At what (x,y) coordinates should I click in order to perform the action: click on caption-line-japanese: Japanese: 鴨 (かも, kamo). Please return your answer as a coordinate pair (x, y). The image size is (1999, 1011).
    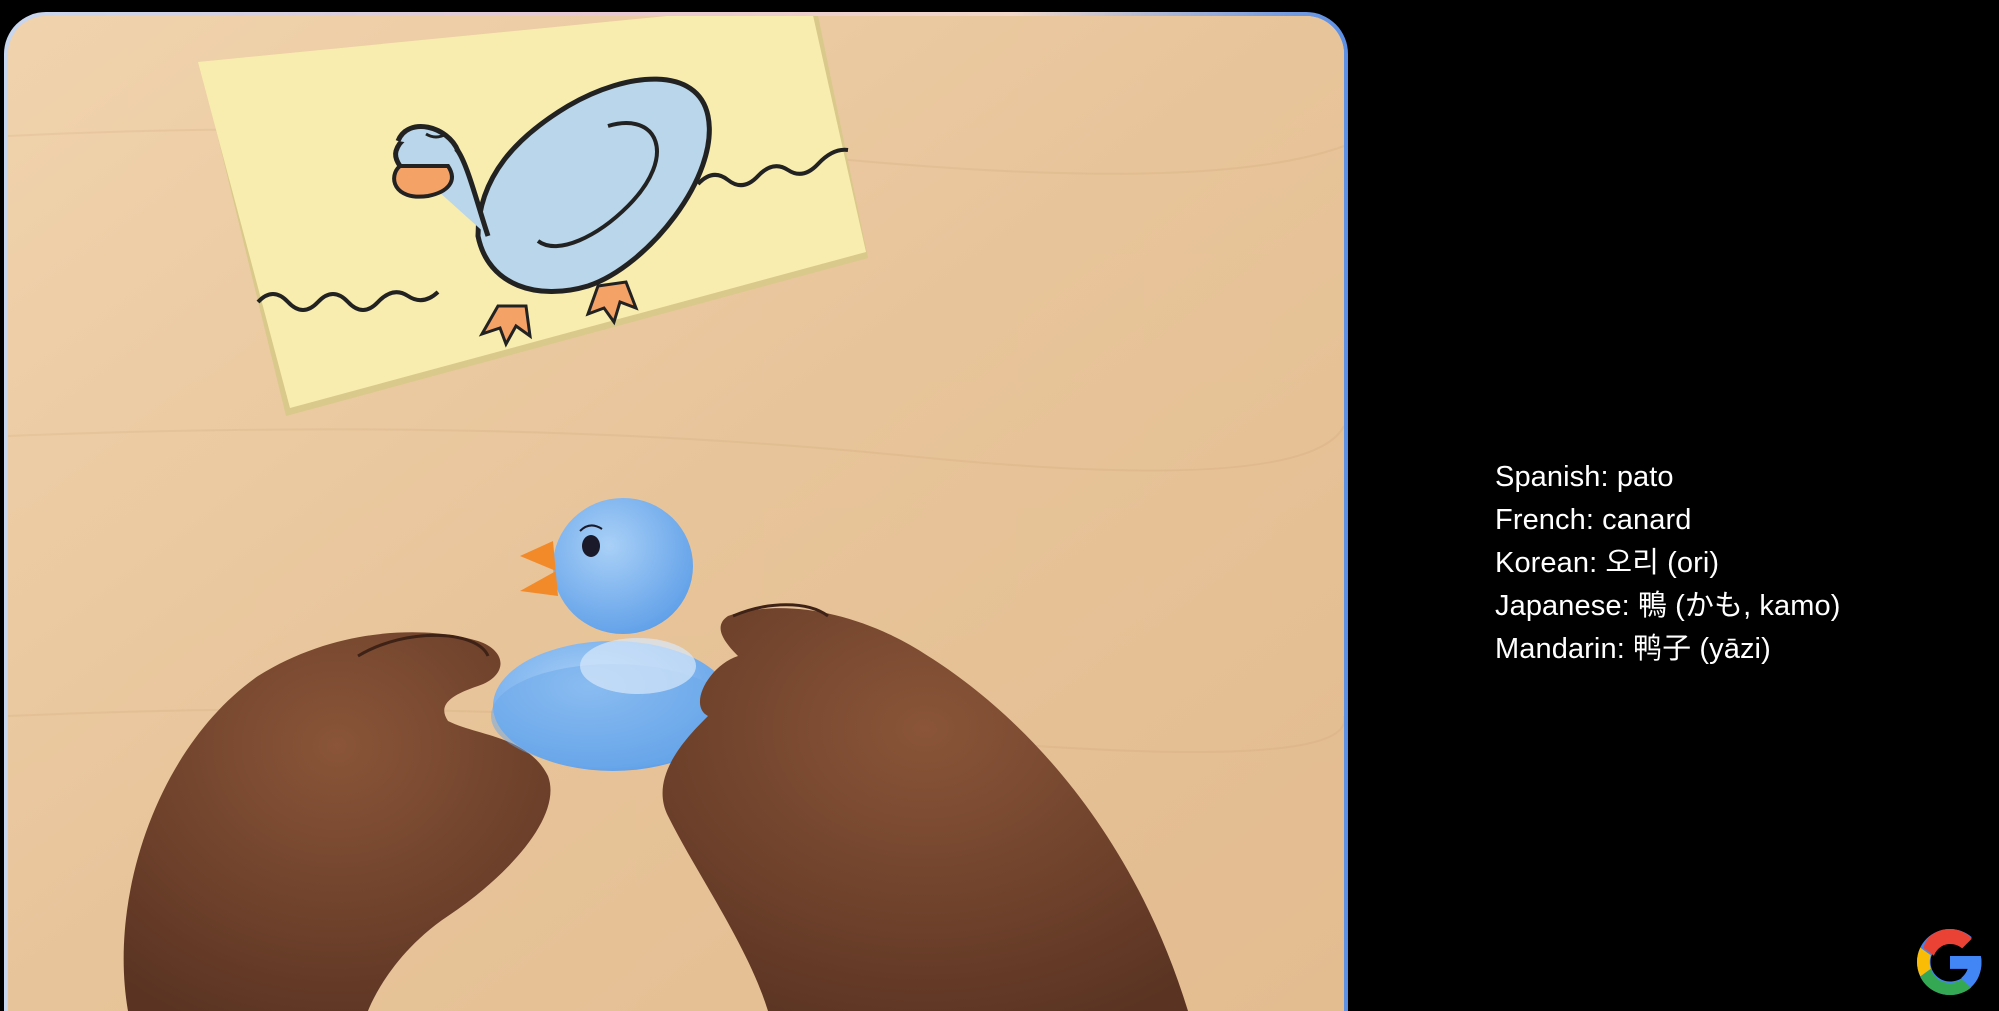
    Looking at the image, I should click on (1668, 606).